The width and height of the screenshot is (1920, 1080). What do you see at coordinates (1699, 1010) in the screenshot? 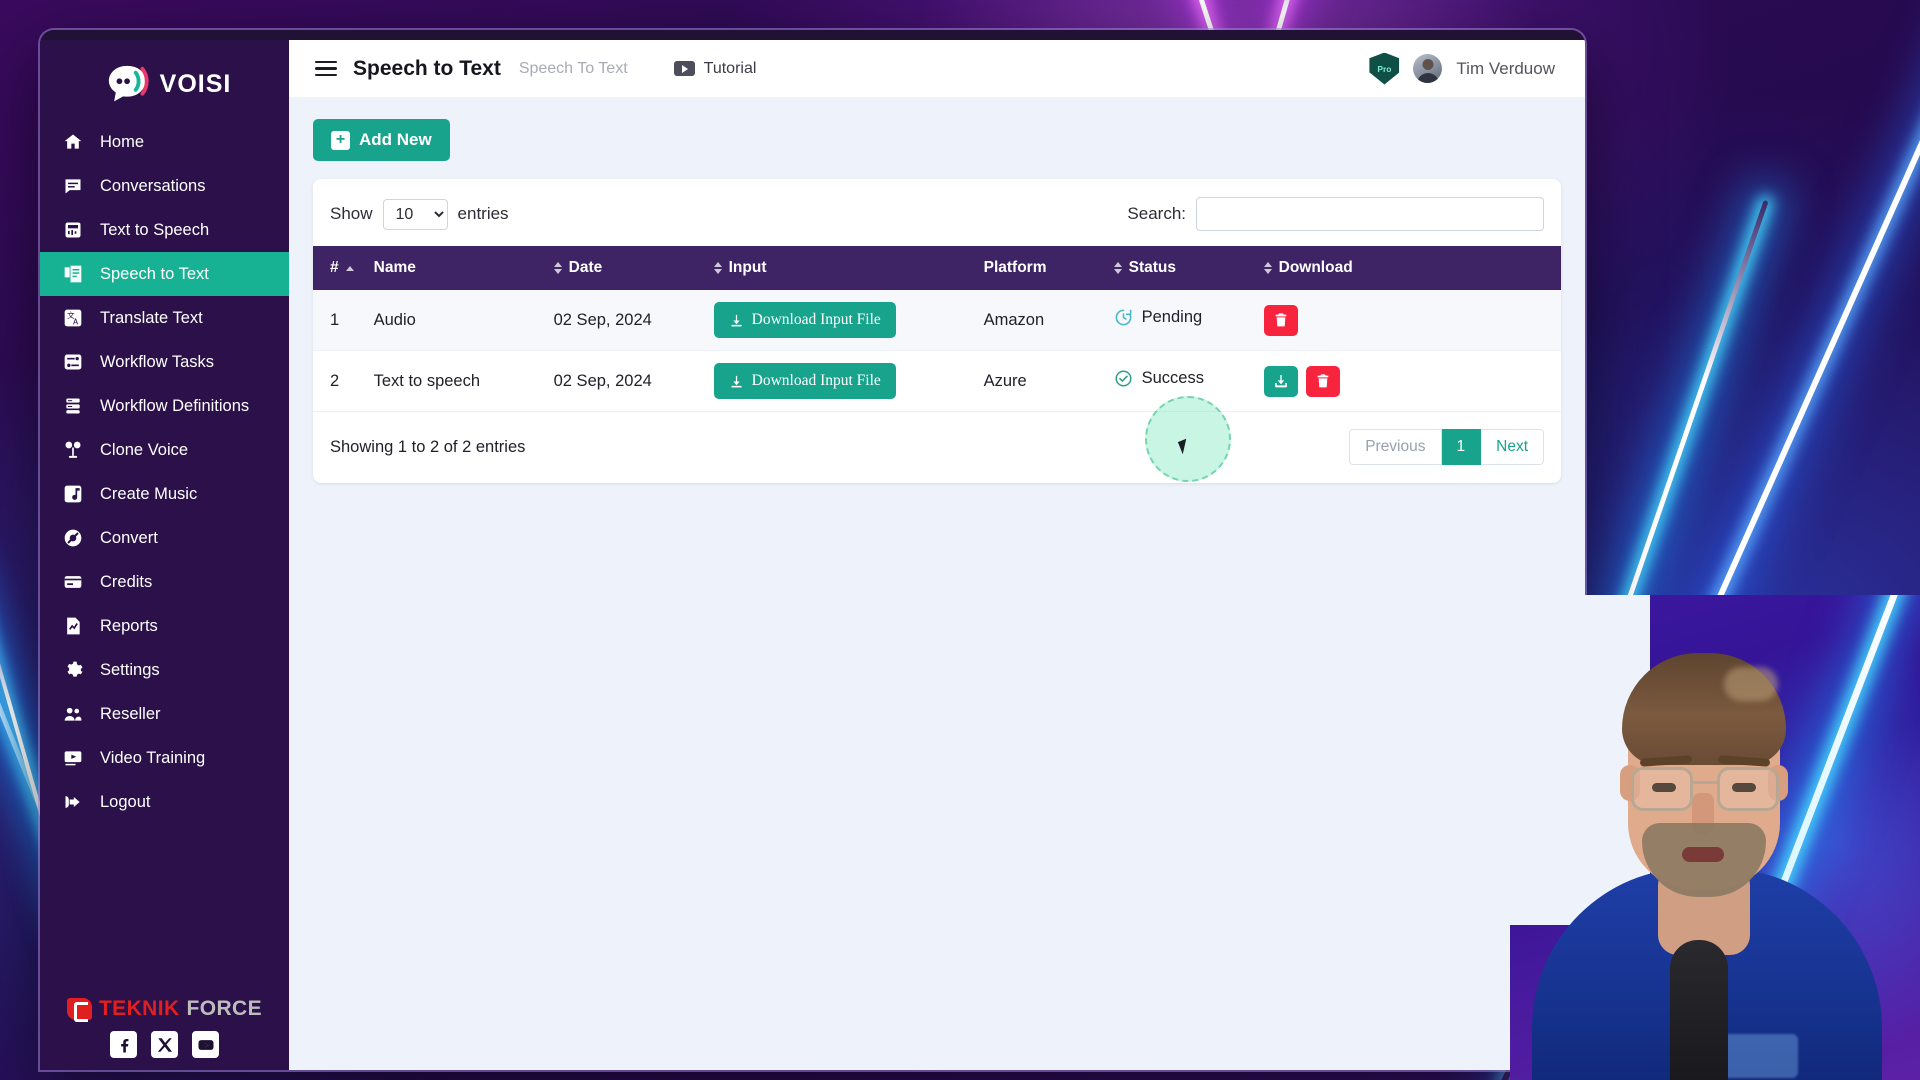
I see `microphone` at bounding box center [1699, 1010].